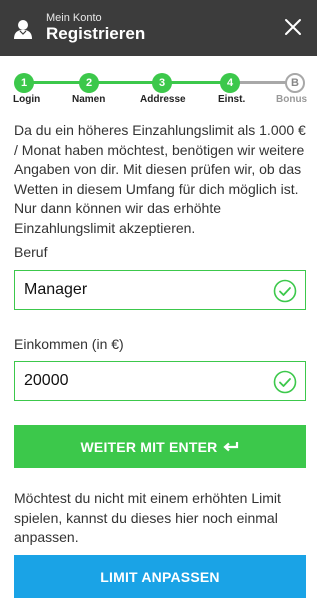 This screenshot has width=320, height=607. Describe the element at coordinates (24, 83) in the screenshot. I see `step-1-login: 1` at that location.